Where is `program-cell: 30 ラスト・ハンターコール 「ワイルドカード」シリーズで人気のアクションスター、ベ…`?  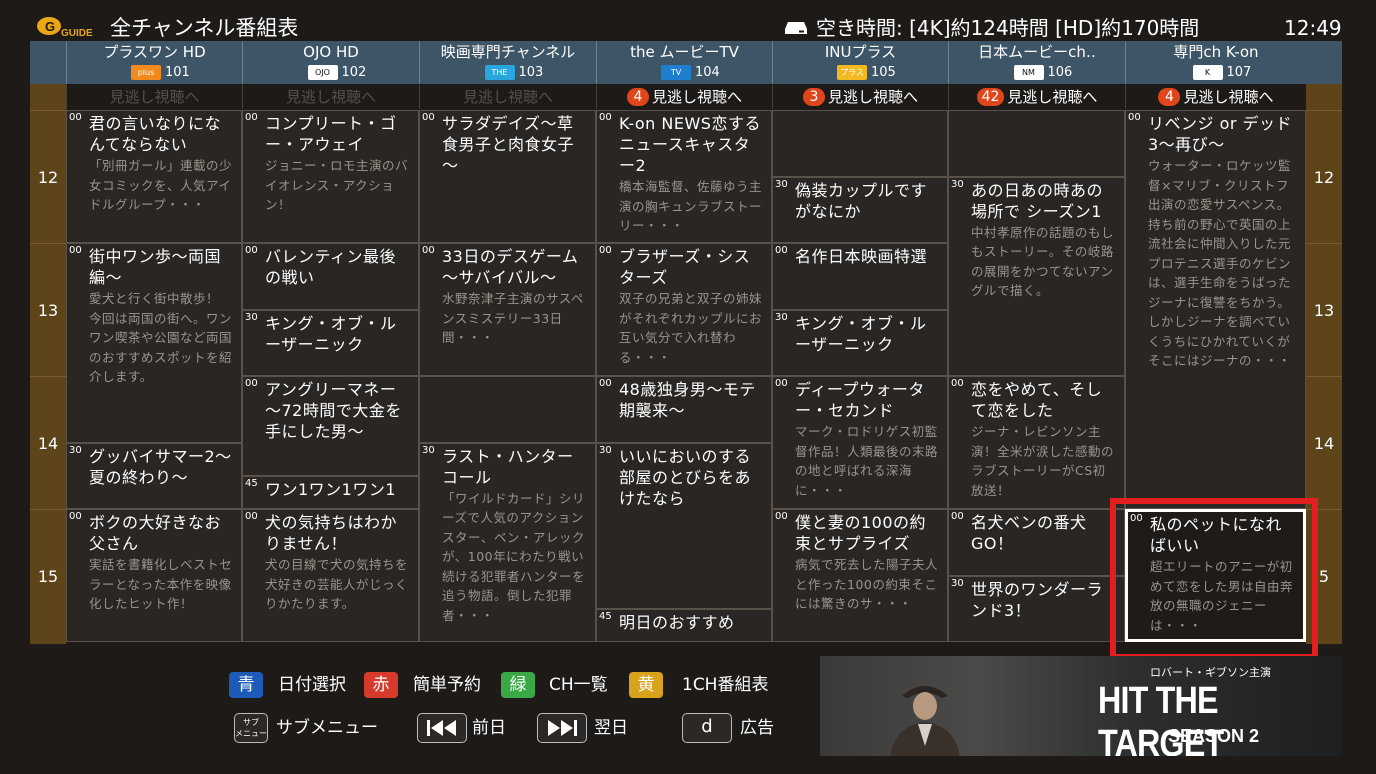
program-cell: 30 ラスト・ハンターコール 「ワイルドカード」シリーズで人気のアクションスター、ベ… is located at coordinates (507, 542).